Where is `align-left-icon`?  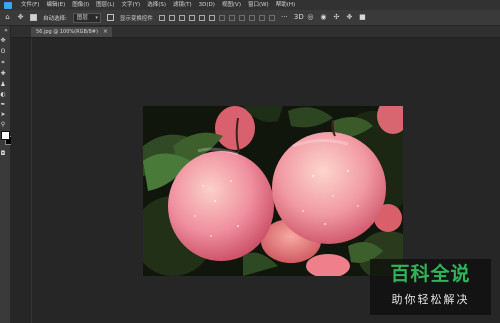
align-left-icon is located at coordinates (191, 17).